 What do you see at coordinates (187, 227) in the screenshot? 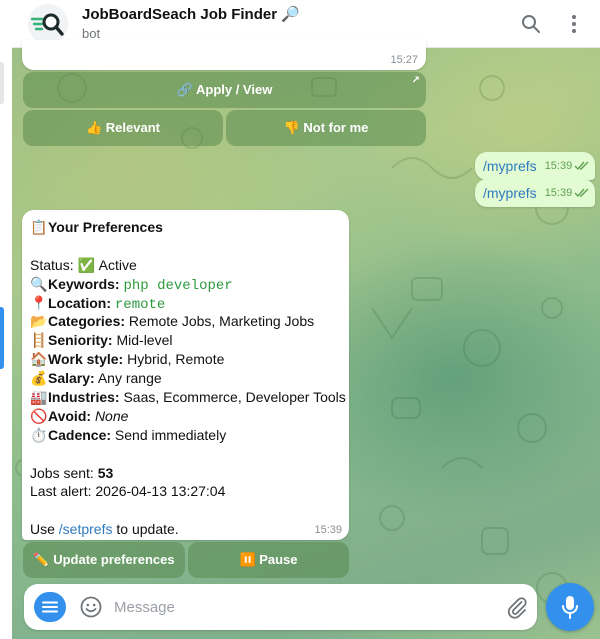
I see `prefs-heading-line: 📋Your Preferences` at bounding box center [187, 227].